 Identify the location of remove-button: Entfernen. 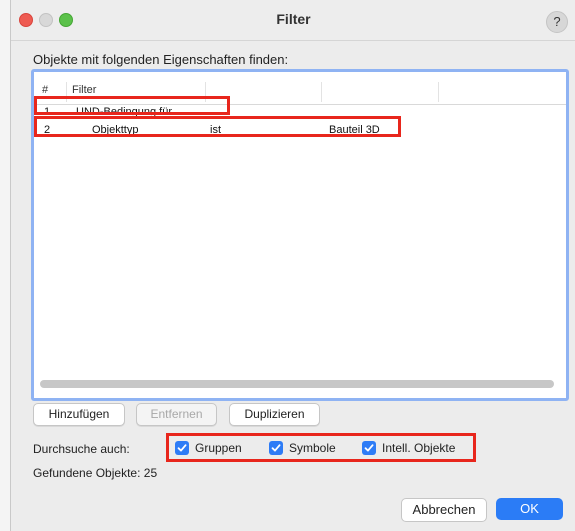
(176, 414).